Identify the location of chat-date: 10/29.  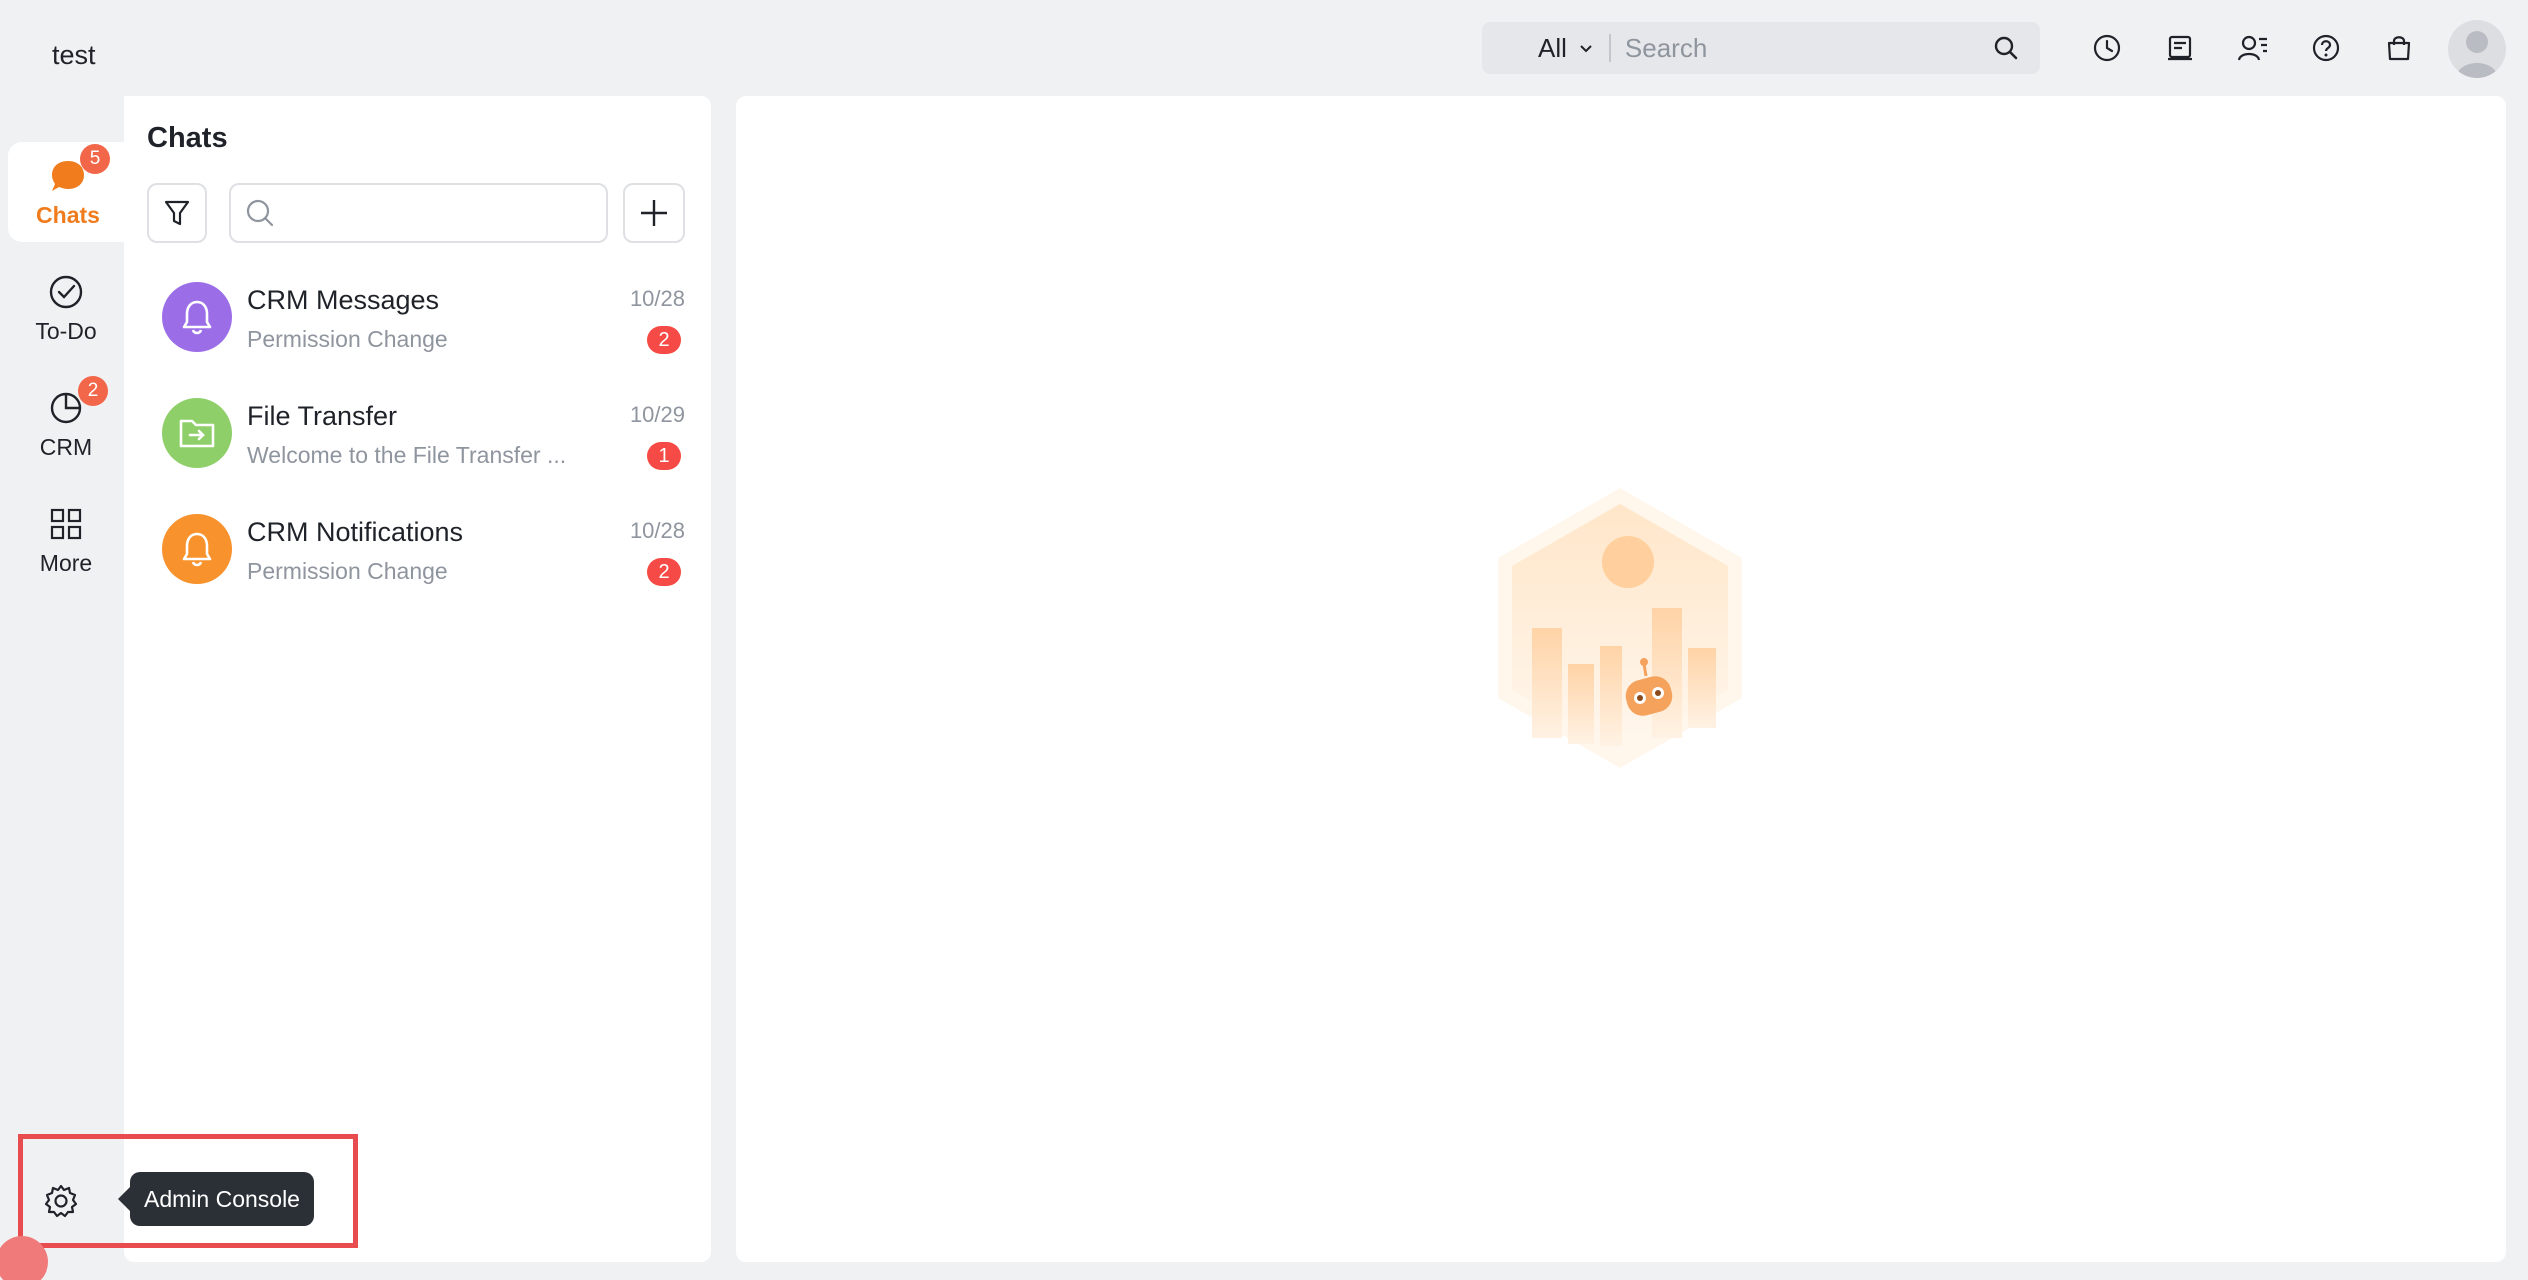
(657, 414).